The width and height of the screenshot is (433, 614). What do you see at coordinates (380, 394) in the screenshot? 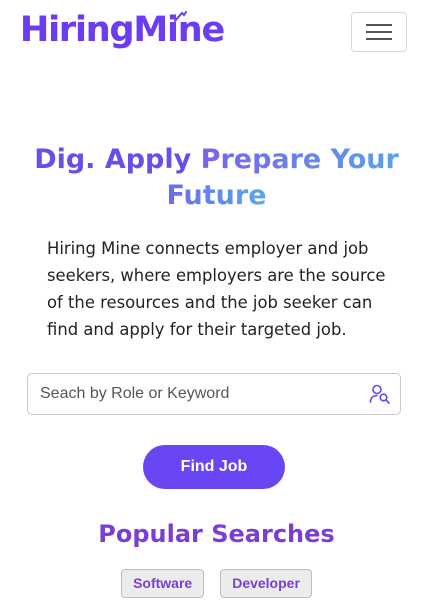
I see `user-search-icon` at bounding box center [380, 394].